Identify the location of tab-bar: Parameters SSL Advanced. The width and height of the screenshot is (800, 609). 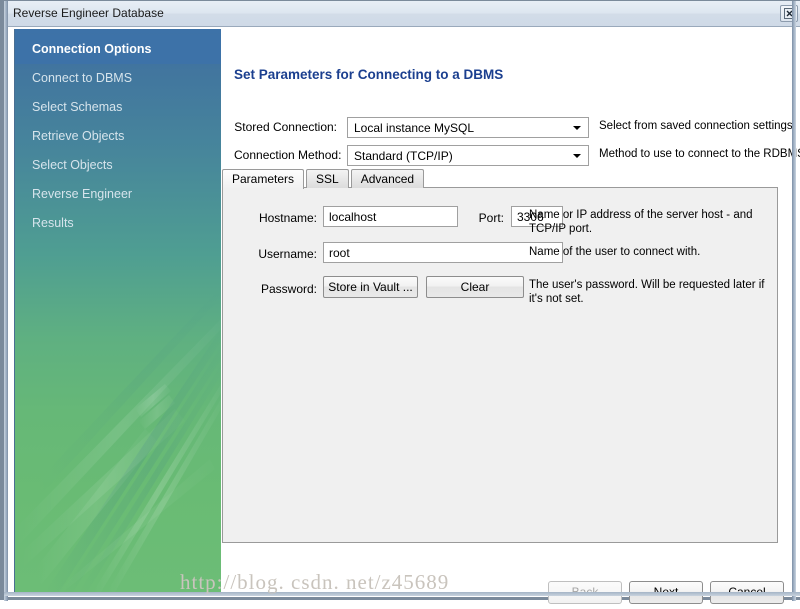
(324, 179).